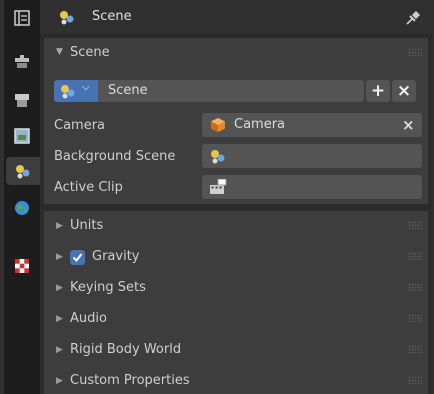 The image size is (434, 394). Describe the element at coordinates (80, 125) in the screenshot. I see `camera-label: Camera` at that location.